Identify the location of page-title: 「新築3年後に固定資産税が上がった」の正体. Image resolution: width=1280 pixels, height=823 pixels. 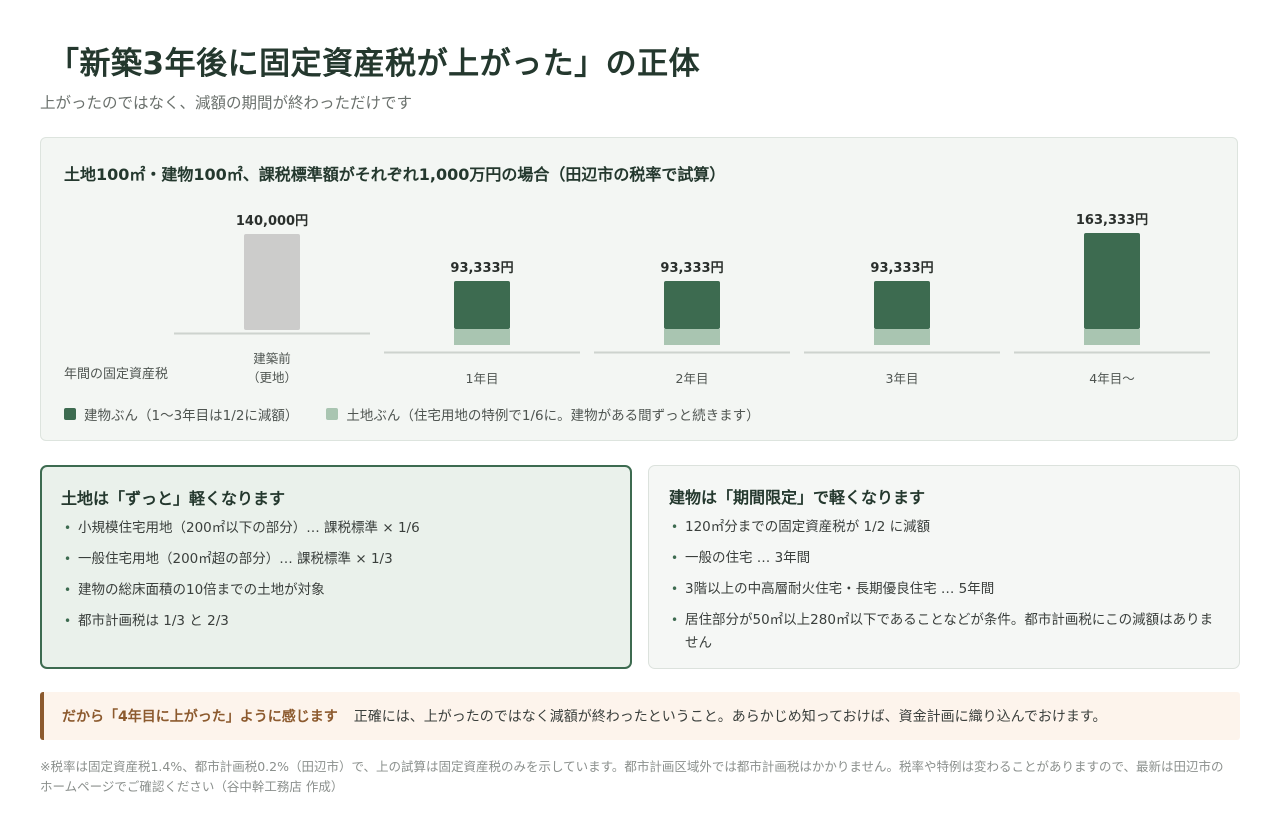
(374, 64).